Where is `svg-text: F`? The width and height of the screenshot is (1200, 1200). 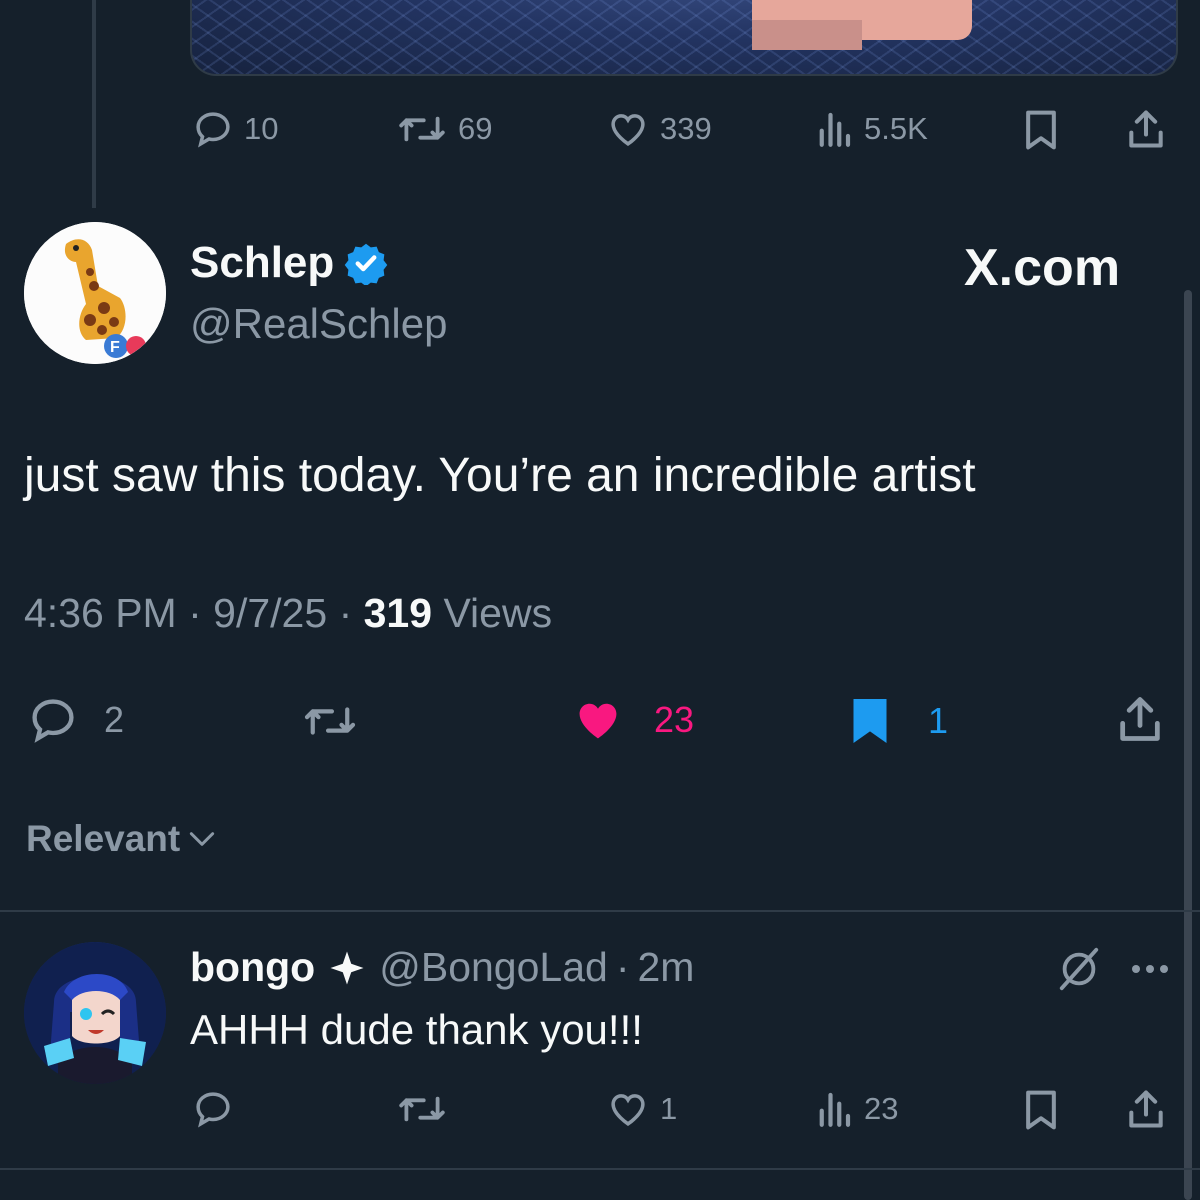
svg-text: F is located at coordinates (115, 347).